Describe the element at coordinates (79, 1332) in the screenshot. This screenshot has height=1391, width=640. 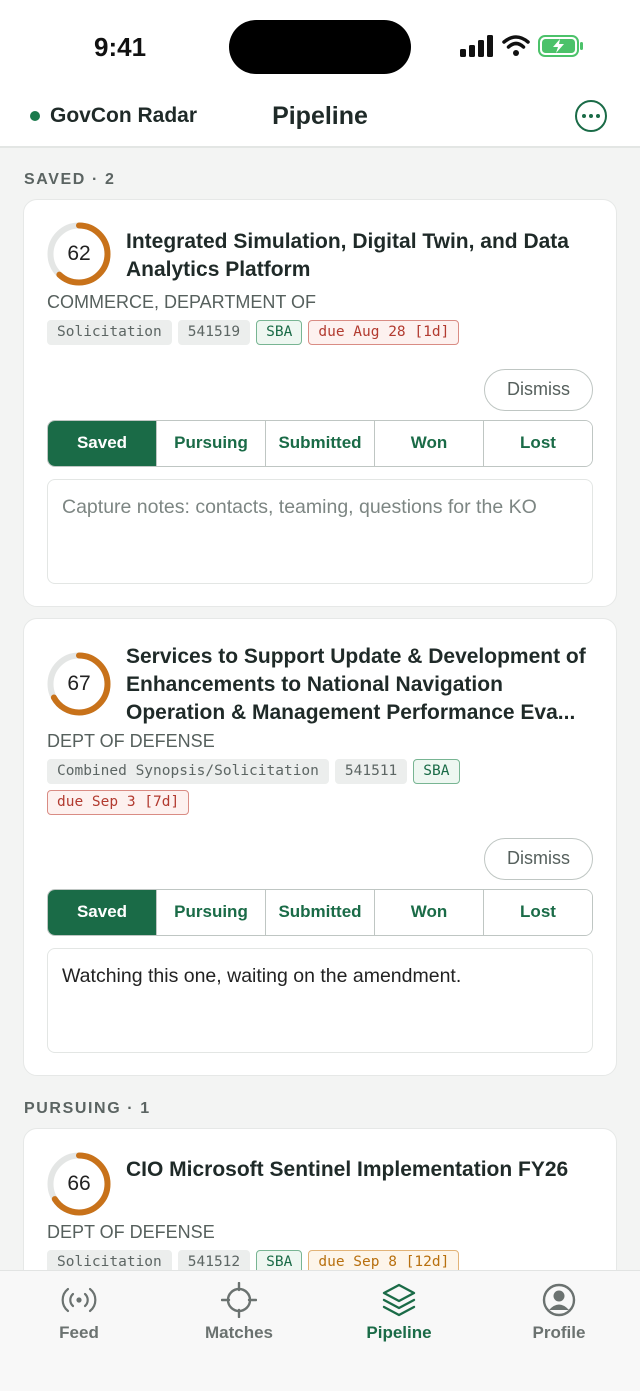
I see `tab-label: Feed` at that location.